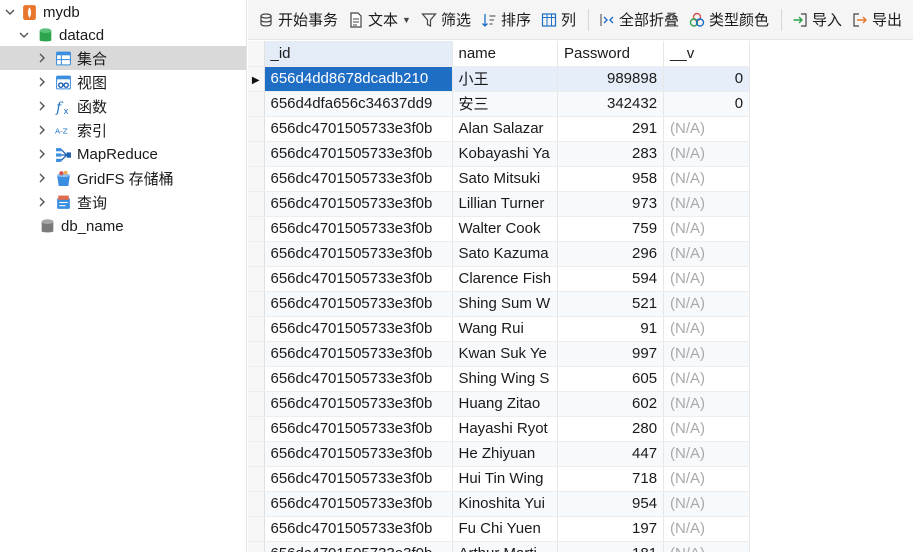 This screenshot has height=552, width=913. Describe the element at coordinates (505, 429) in the screenshot. I see `cell-name: Hayashi Ryot` at that location.